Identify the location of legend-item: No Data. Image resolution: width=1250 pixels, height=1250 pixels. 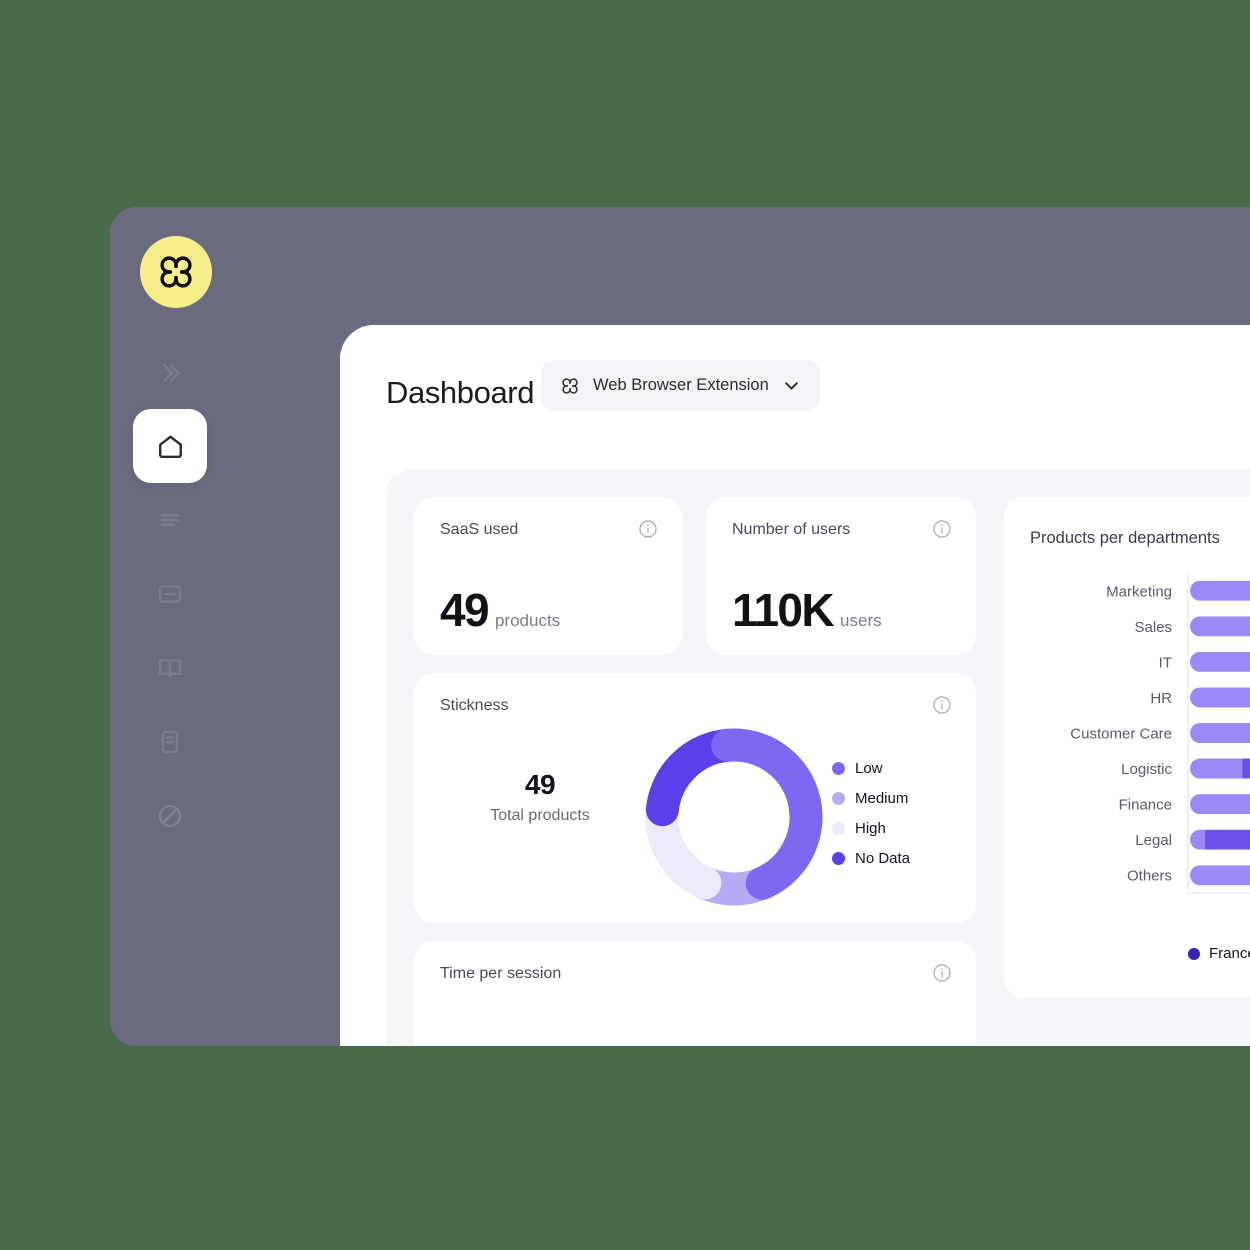
(871, 858).